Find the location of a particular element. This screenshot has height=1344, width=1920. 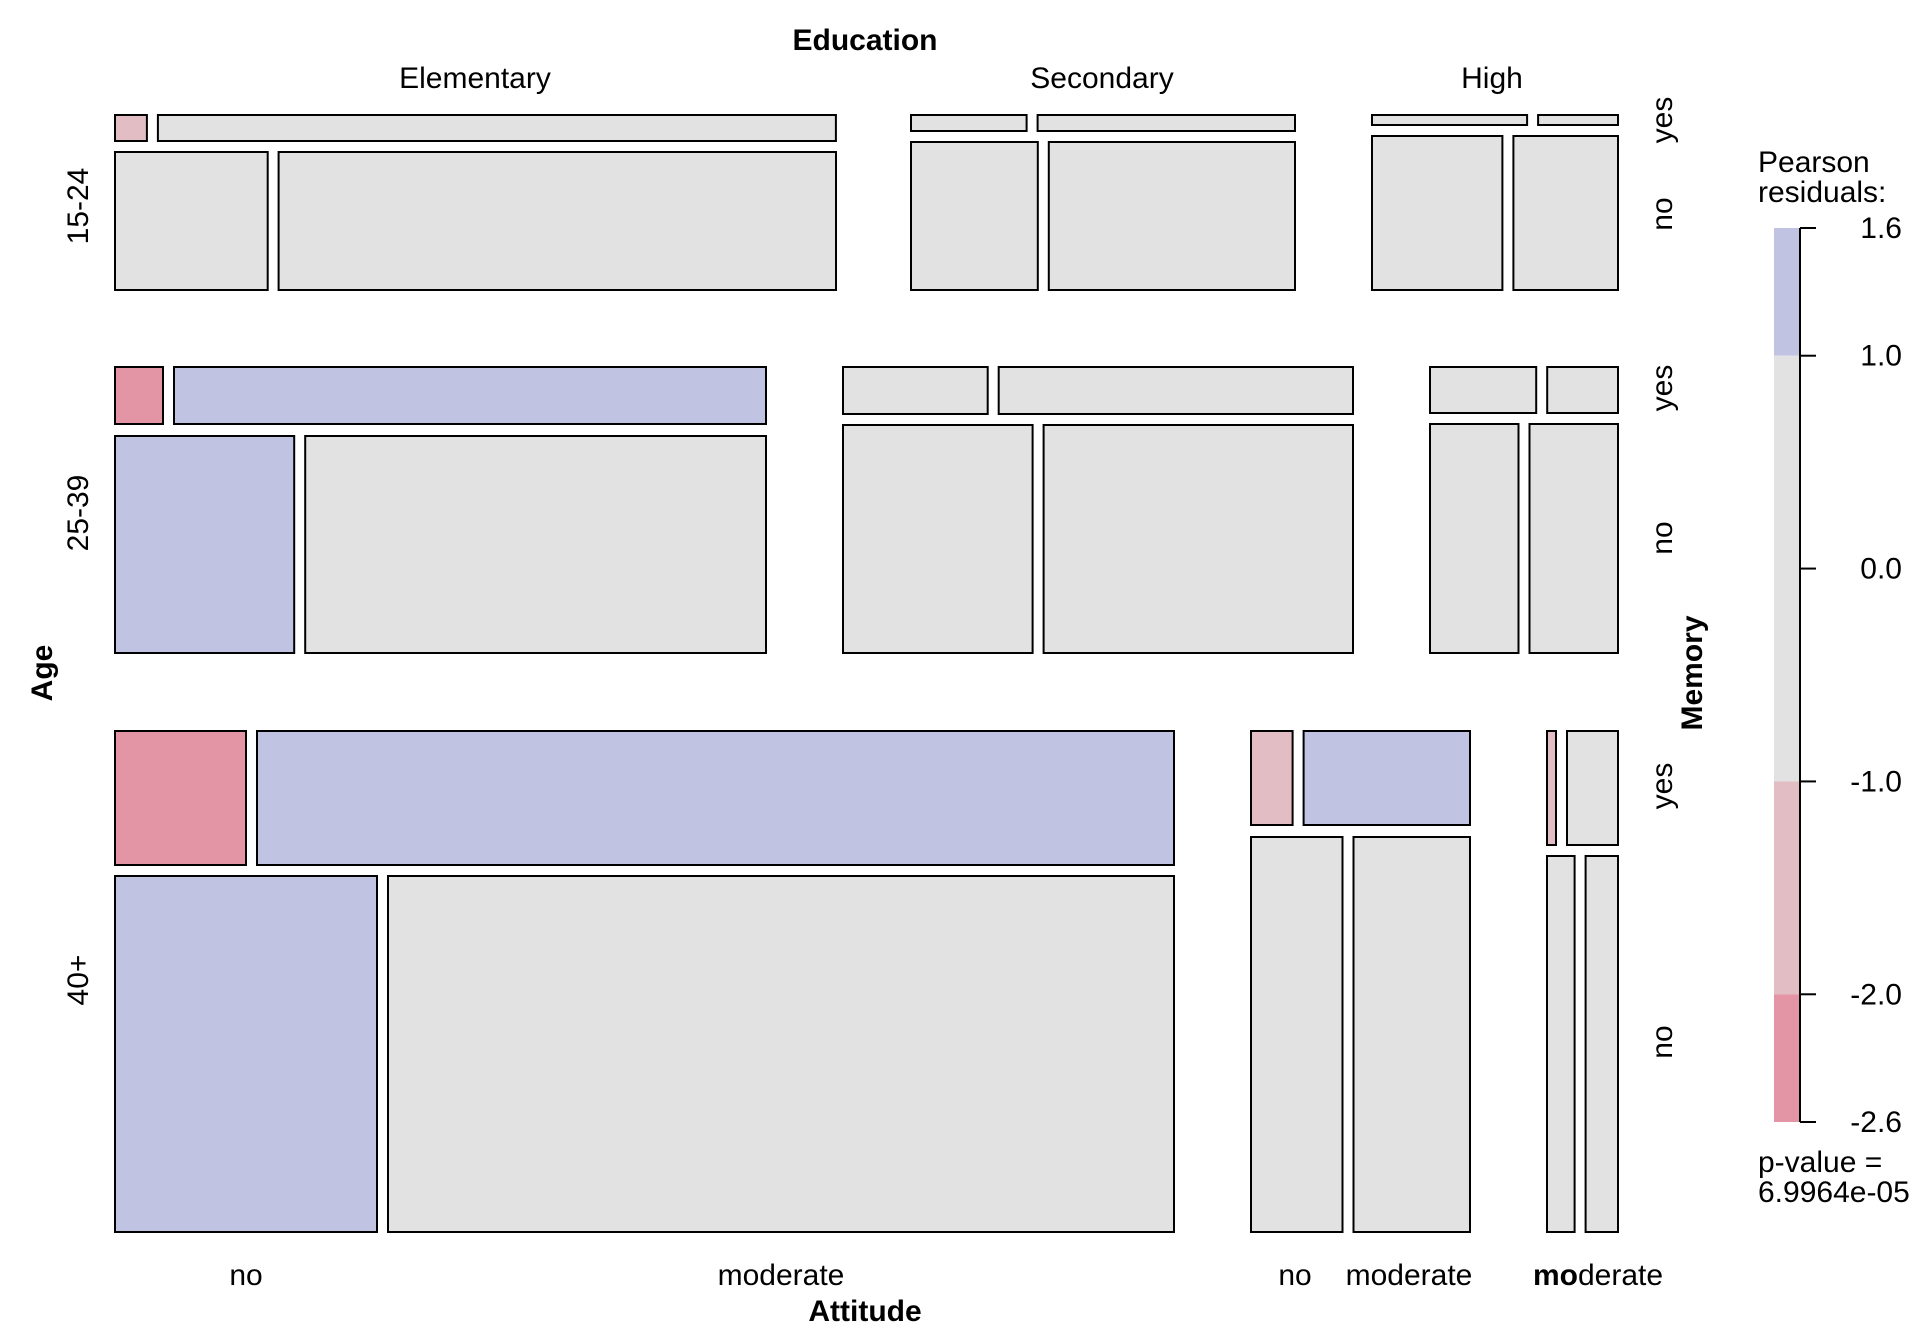

legend-tick-label: 1.0 is located at coordinates (1881, 356).